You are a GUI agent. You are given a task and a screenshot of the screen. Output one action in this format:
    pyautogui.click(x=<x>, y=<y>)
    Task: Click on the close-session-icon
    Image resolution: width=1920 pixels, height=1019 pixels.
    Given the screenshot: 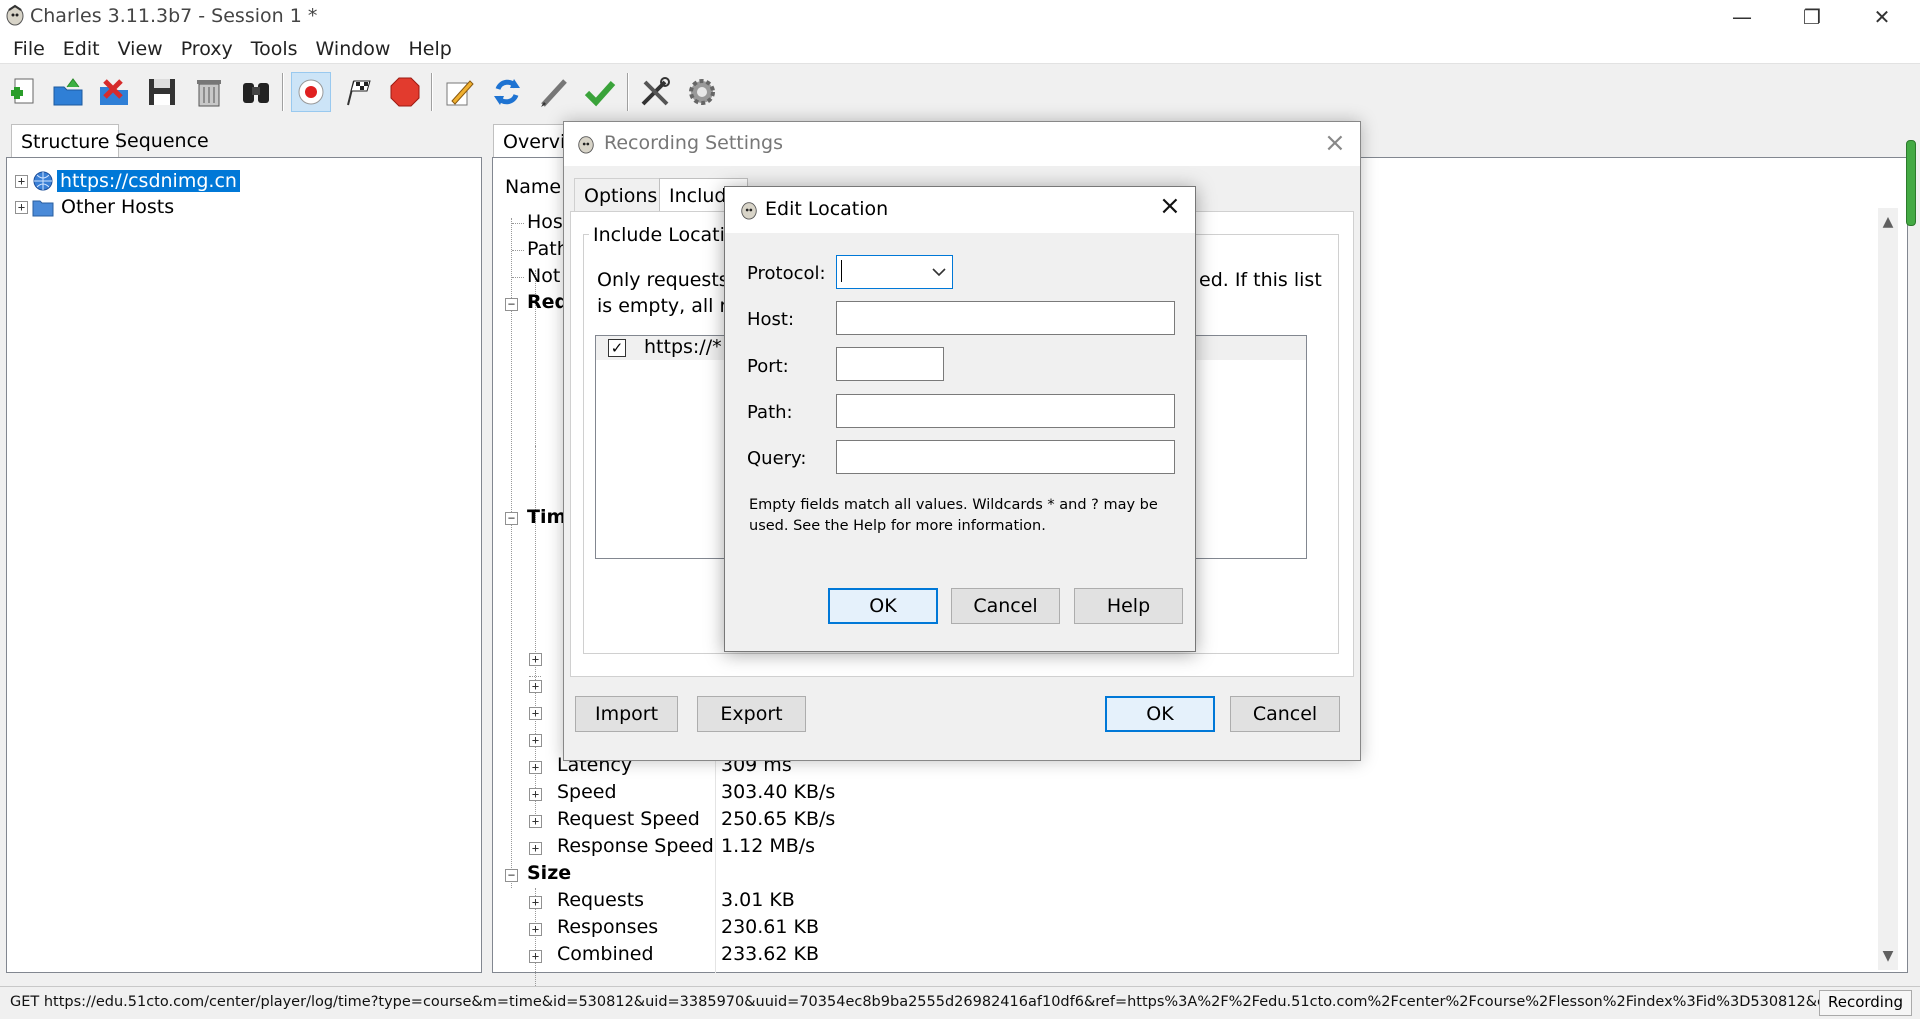 What is the action you would take?
    pyautogui.click(x=114, y=92)
    